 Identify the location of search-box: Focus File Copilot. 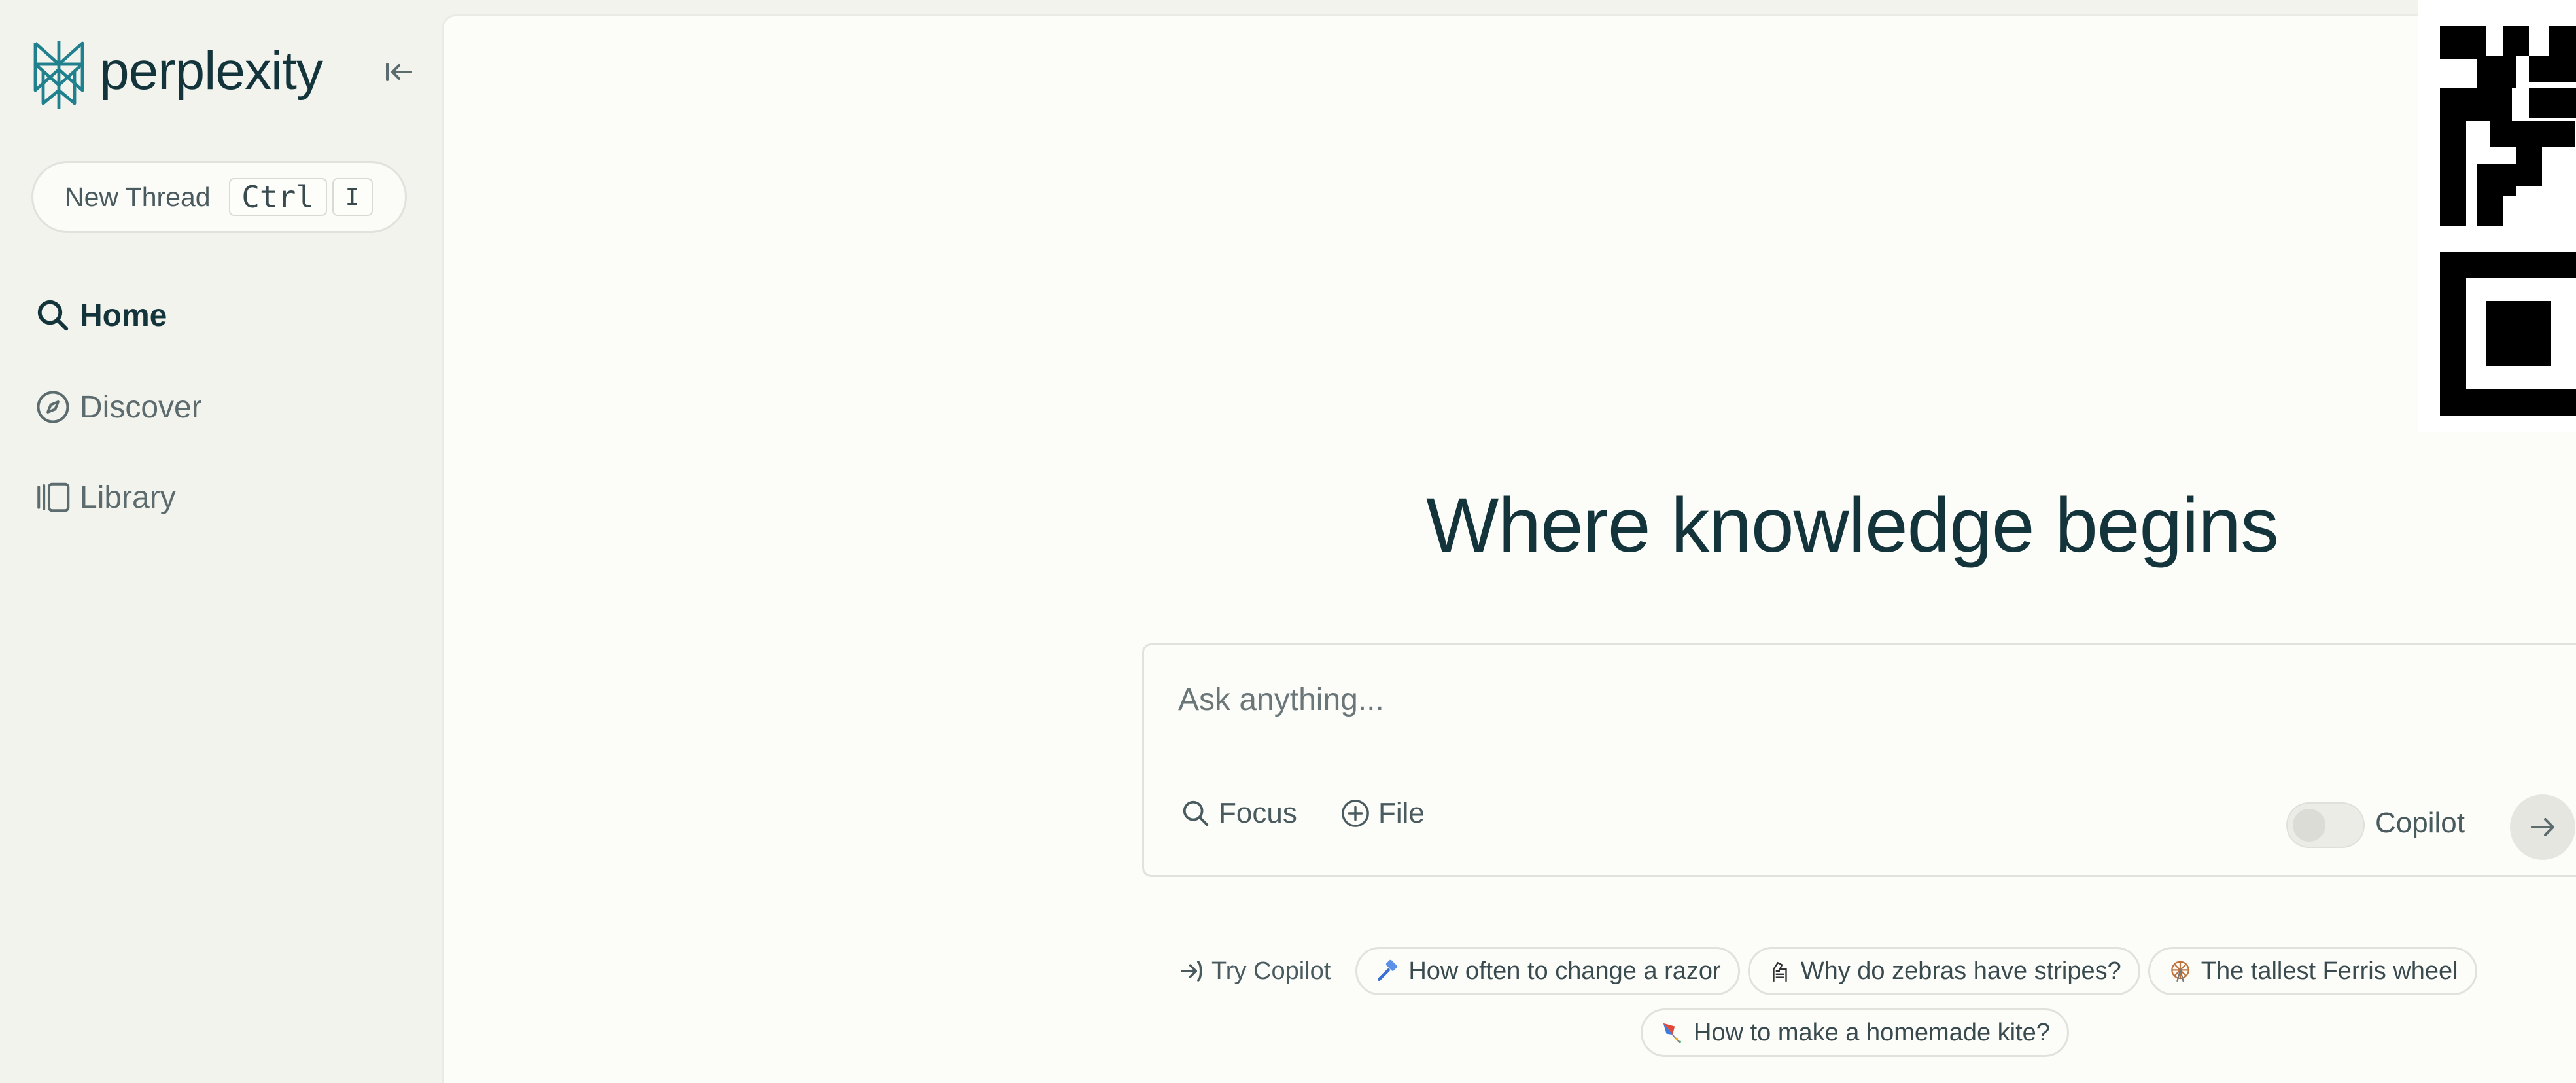
(1859, 760).